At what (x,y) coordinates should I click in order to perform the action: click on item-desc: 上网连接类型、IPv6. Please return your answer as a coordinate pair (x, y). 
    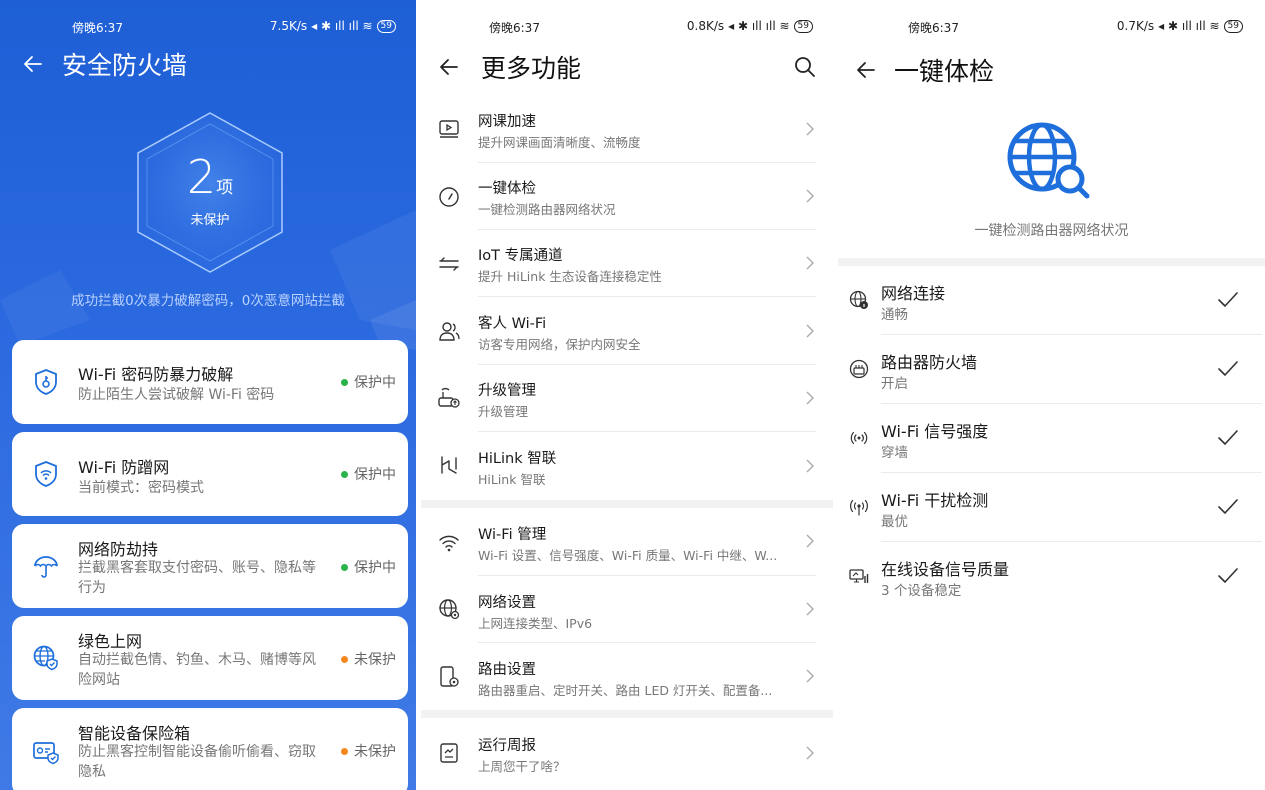
    Looking at the image, I should click on (535, 623).